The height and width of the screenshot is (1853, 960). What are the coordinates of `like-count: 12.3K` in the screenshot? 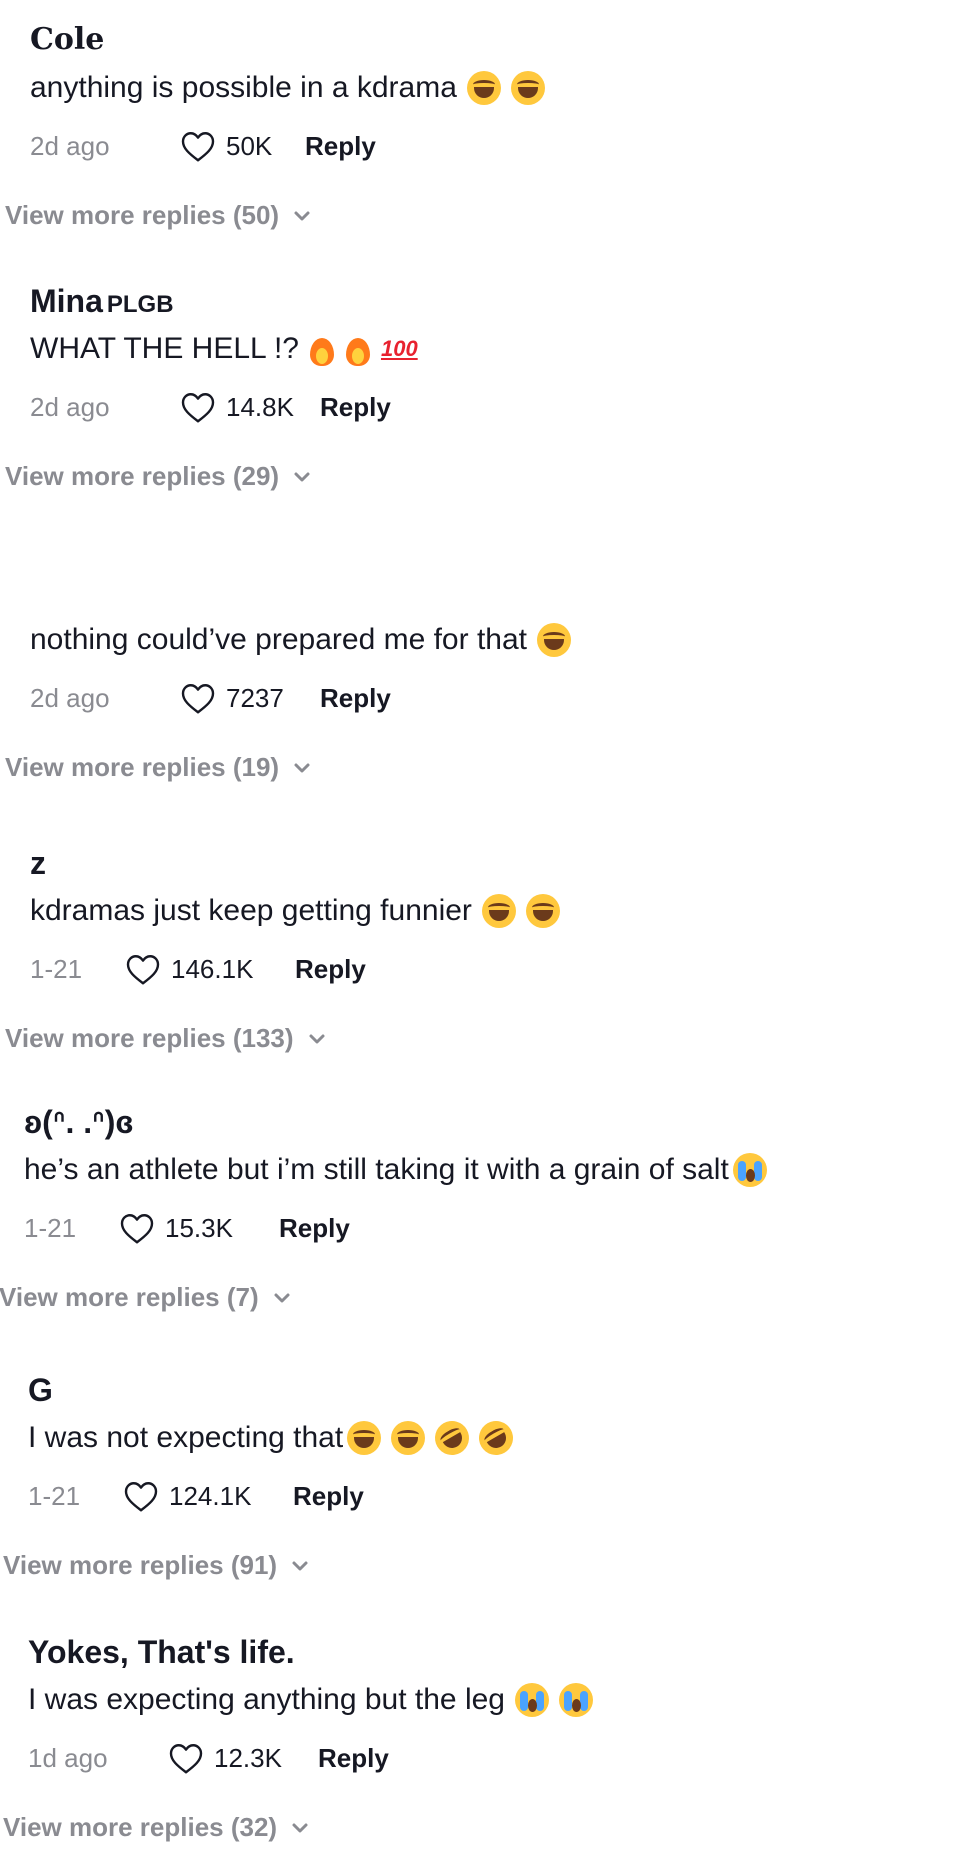 It's located at (248, 1757).